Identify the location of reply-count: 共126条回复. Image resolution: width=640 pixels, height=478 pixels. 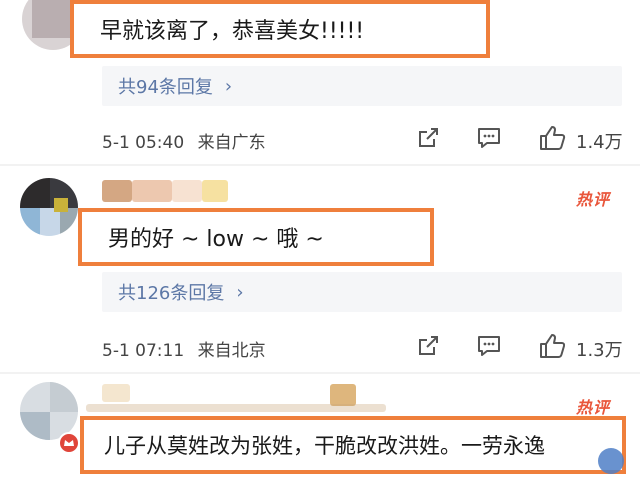
(171, 293).